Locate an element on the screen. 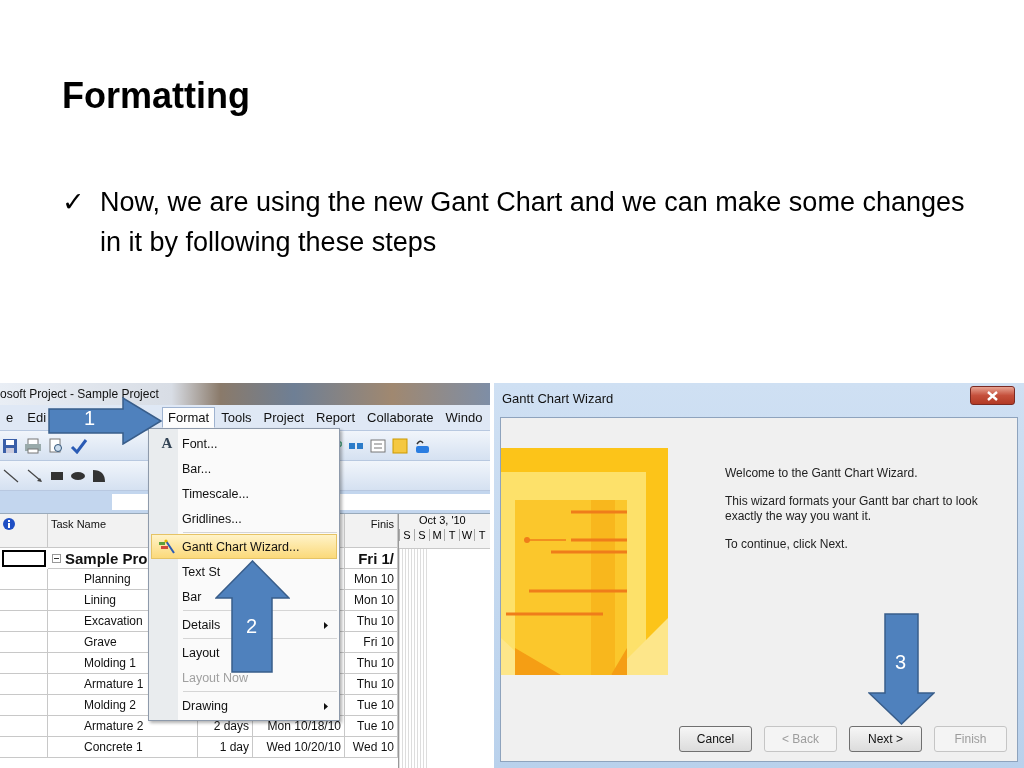  font-icon: A is located at coordinates (167, 443).